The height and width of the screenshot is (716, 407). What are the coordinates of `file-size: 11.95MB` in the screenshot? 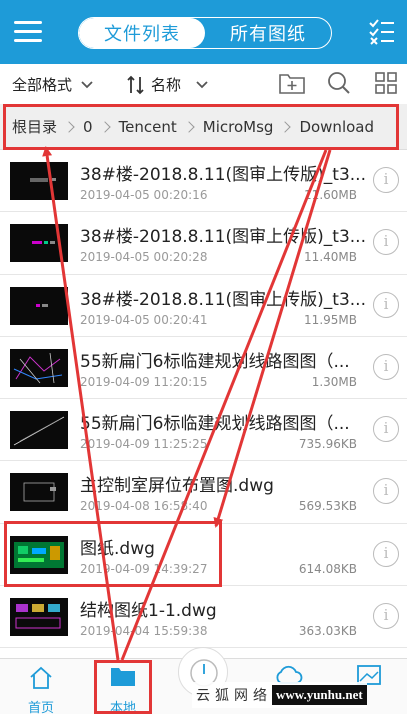 It's located at (330, 319).